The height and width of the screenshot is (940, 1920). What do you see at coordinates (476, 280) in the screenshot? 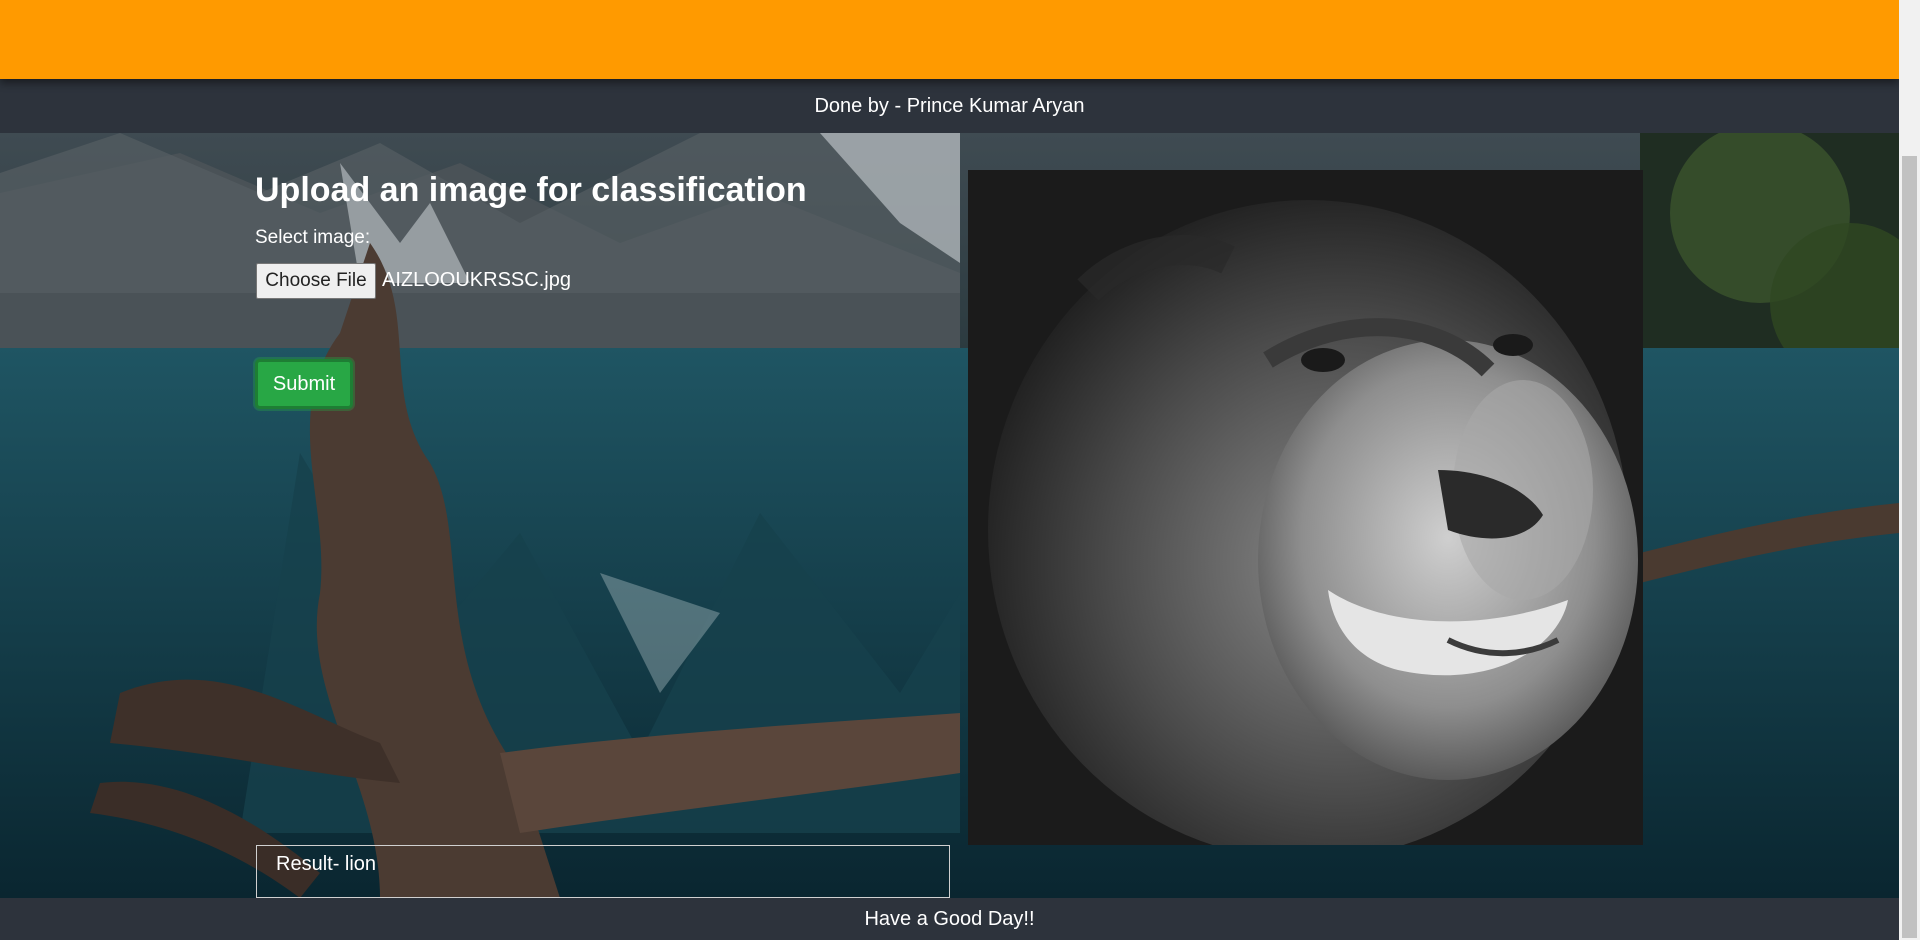
I see `selected-file-name: AIZLOOUKRSSC.jpg` at bounding box center [476, 280].